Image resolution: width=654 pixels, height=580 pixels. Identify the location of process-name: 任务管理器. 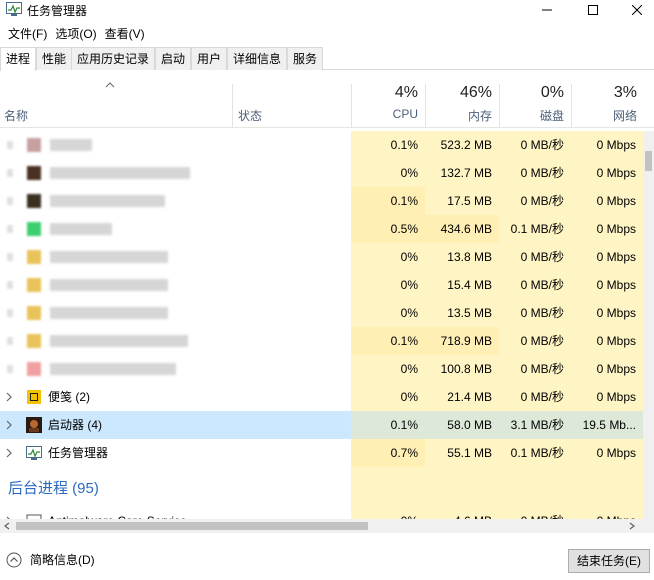
(78, 453).